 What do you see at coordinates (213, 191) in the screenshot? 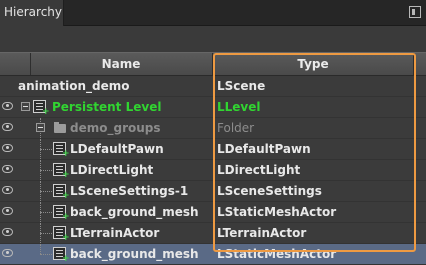
I see `tree-row-actor: + LSceneSettings-1 LSceneSettings` at bounding box center [213, 191].